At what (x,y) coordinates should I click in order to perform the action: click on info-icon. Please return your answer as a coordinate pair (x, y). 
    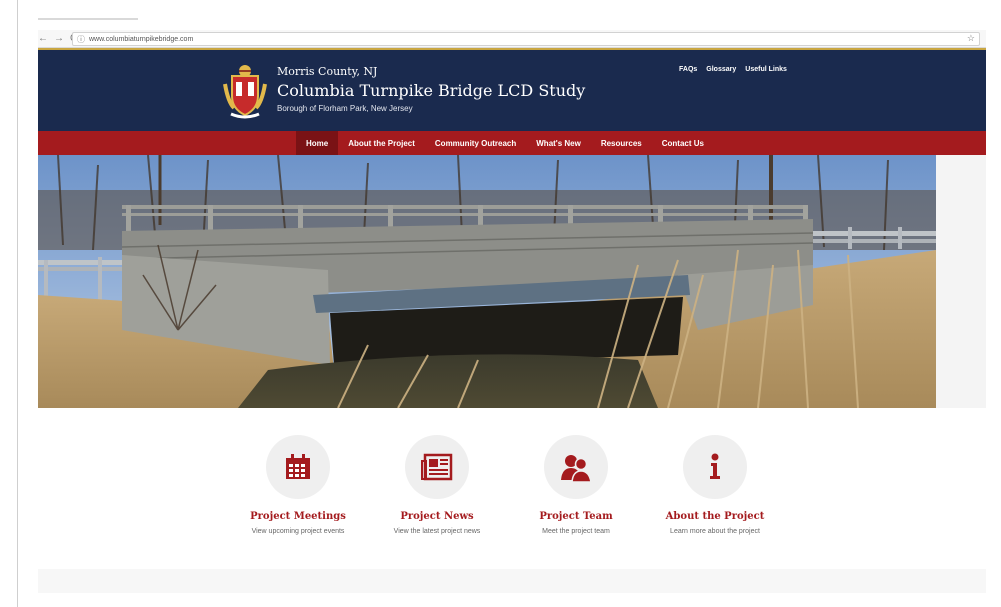
    Looking at the image, I should click on (715, 466).